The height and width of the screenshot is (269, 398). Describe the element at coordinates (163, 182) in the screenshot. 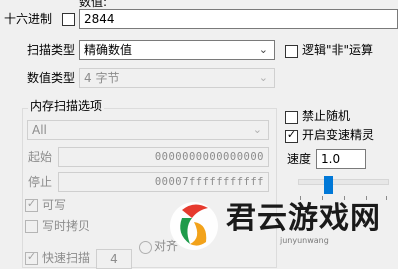

I see `stop-address-input: 00007fffffffffff` at that location.